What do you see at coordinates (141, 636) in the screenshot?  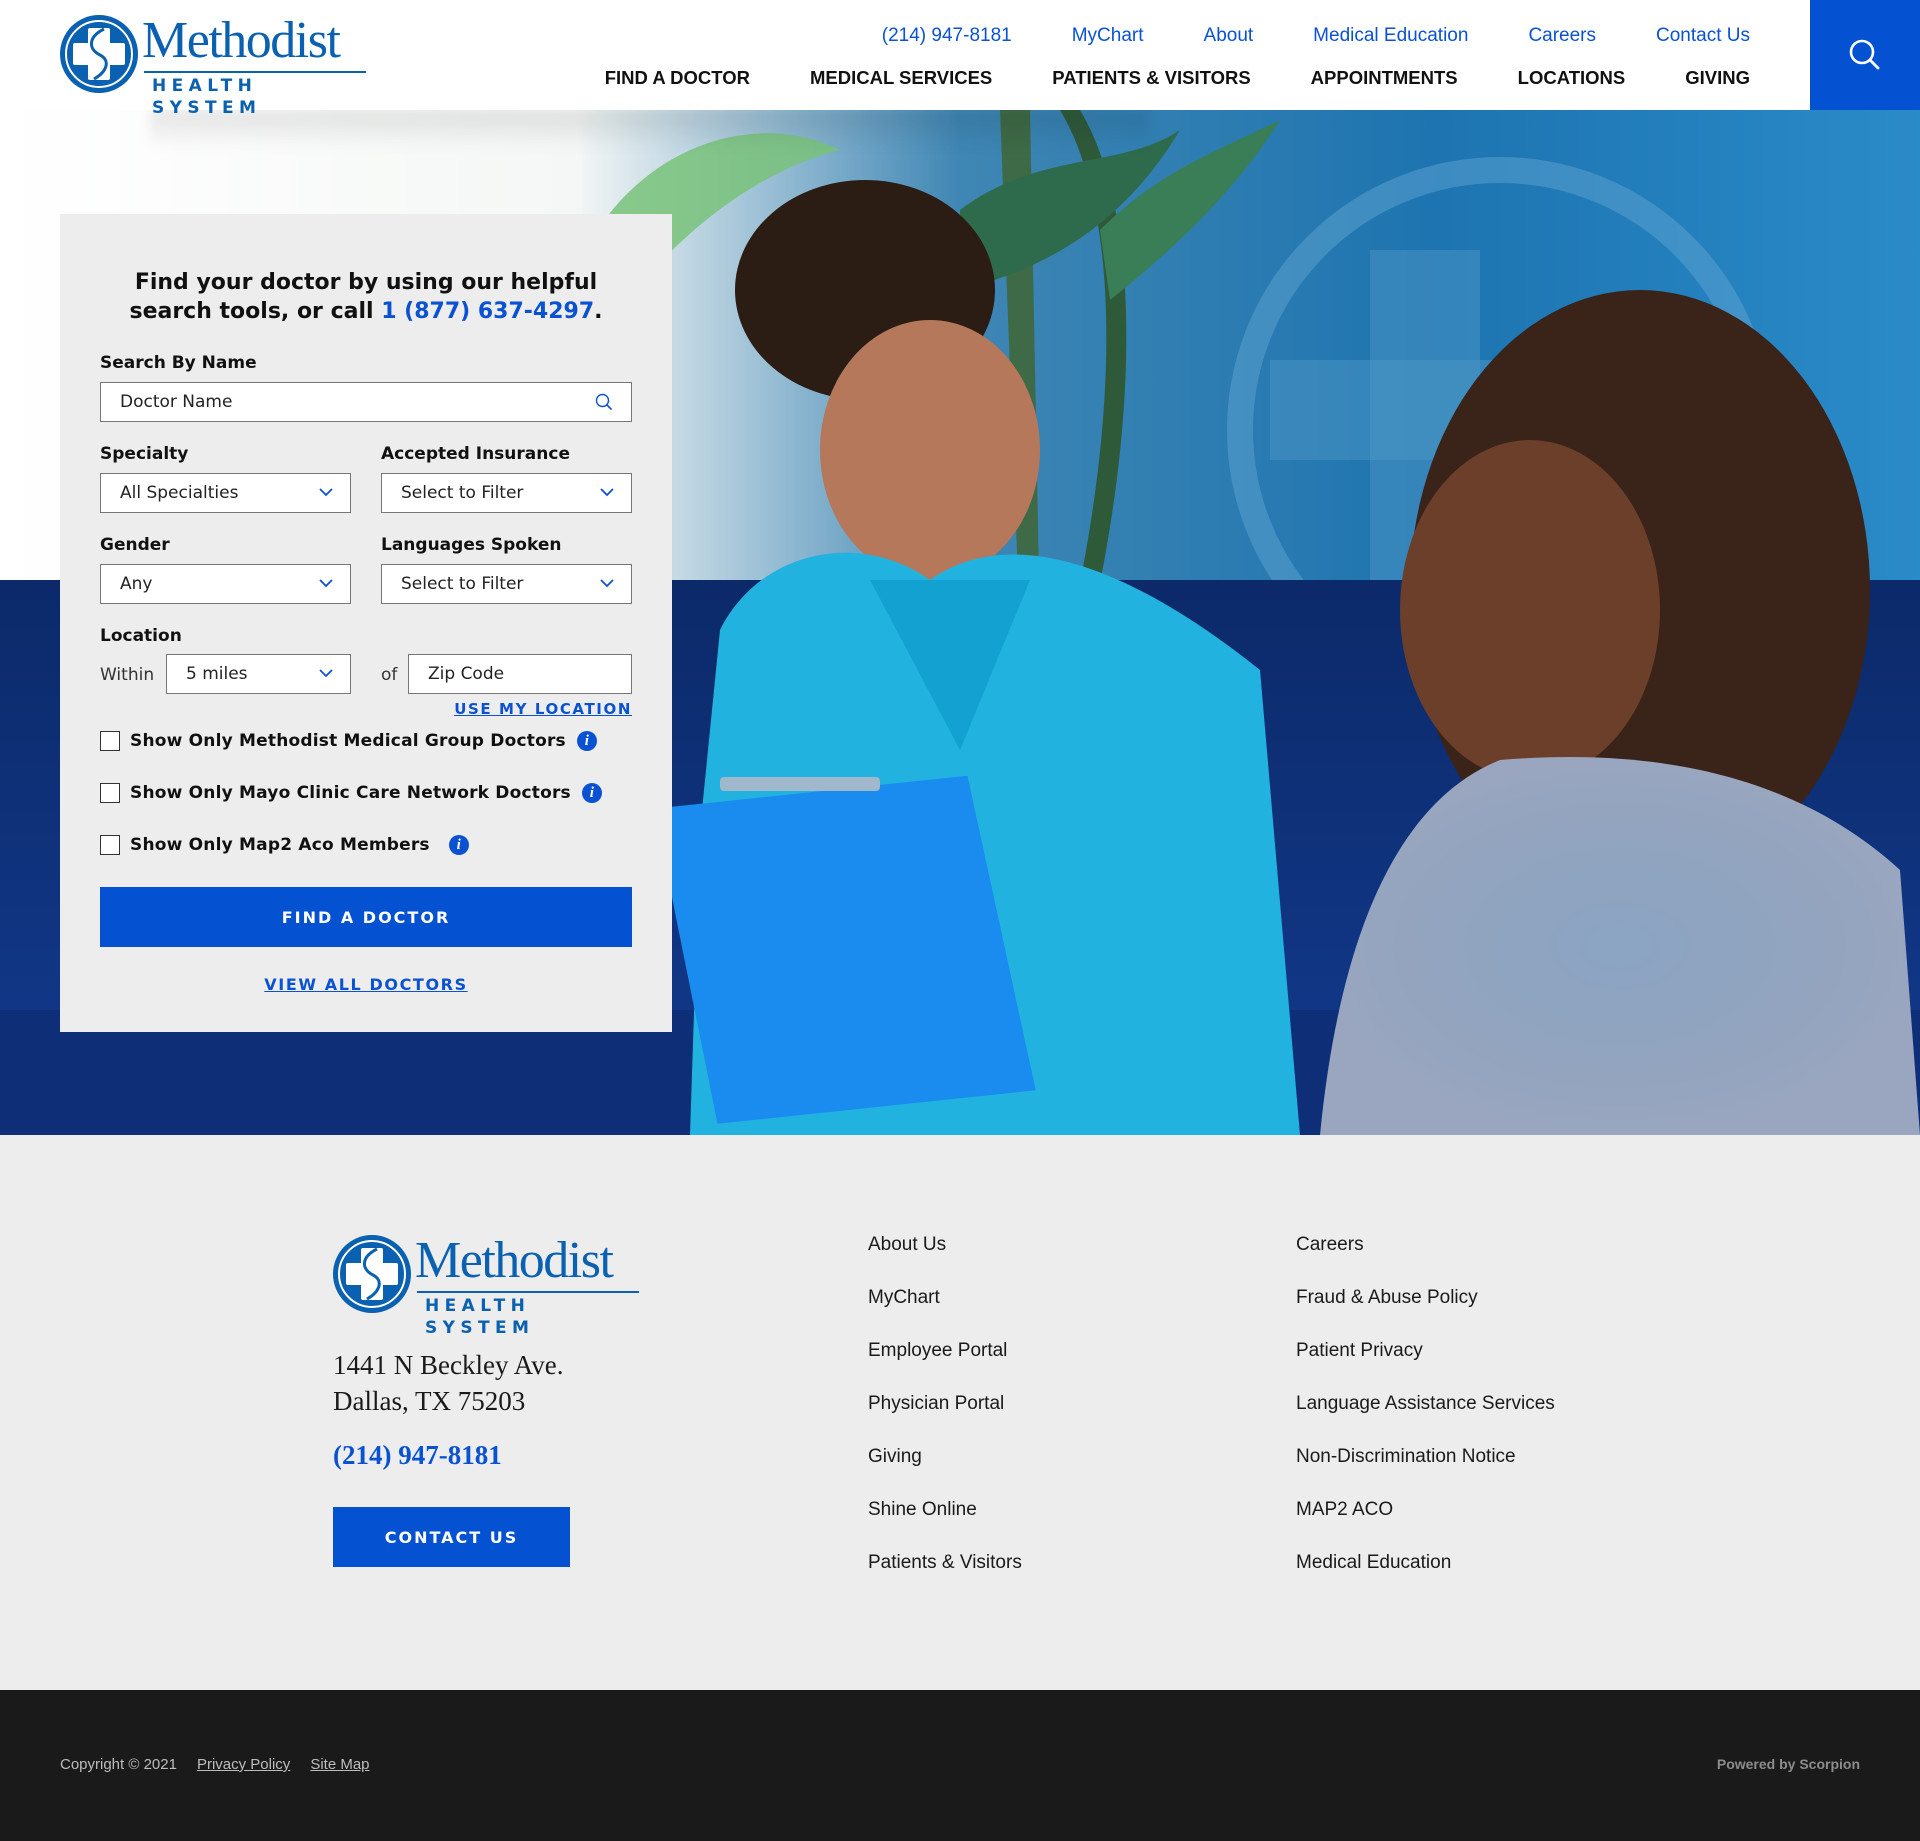 I see `location-label: Location` at bounding box center [141, 636].